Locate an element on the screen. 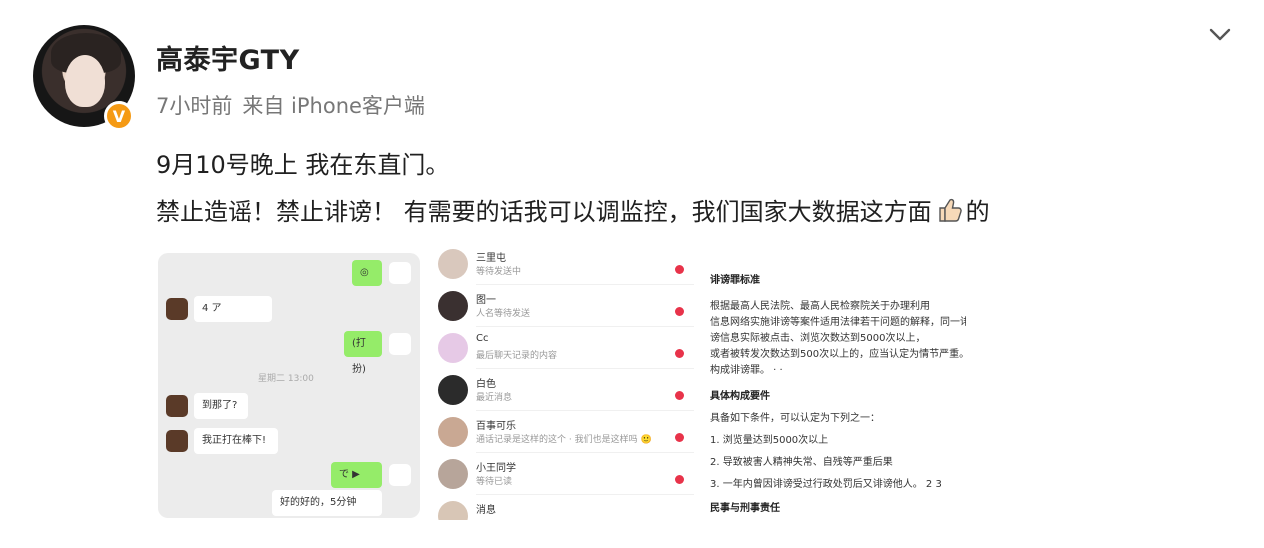 This screenshot has width=1264, height=548. list-item: Cc 最后聊天记录的内容 is located at coordinates (563, 349).